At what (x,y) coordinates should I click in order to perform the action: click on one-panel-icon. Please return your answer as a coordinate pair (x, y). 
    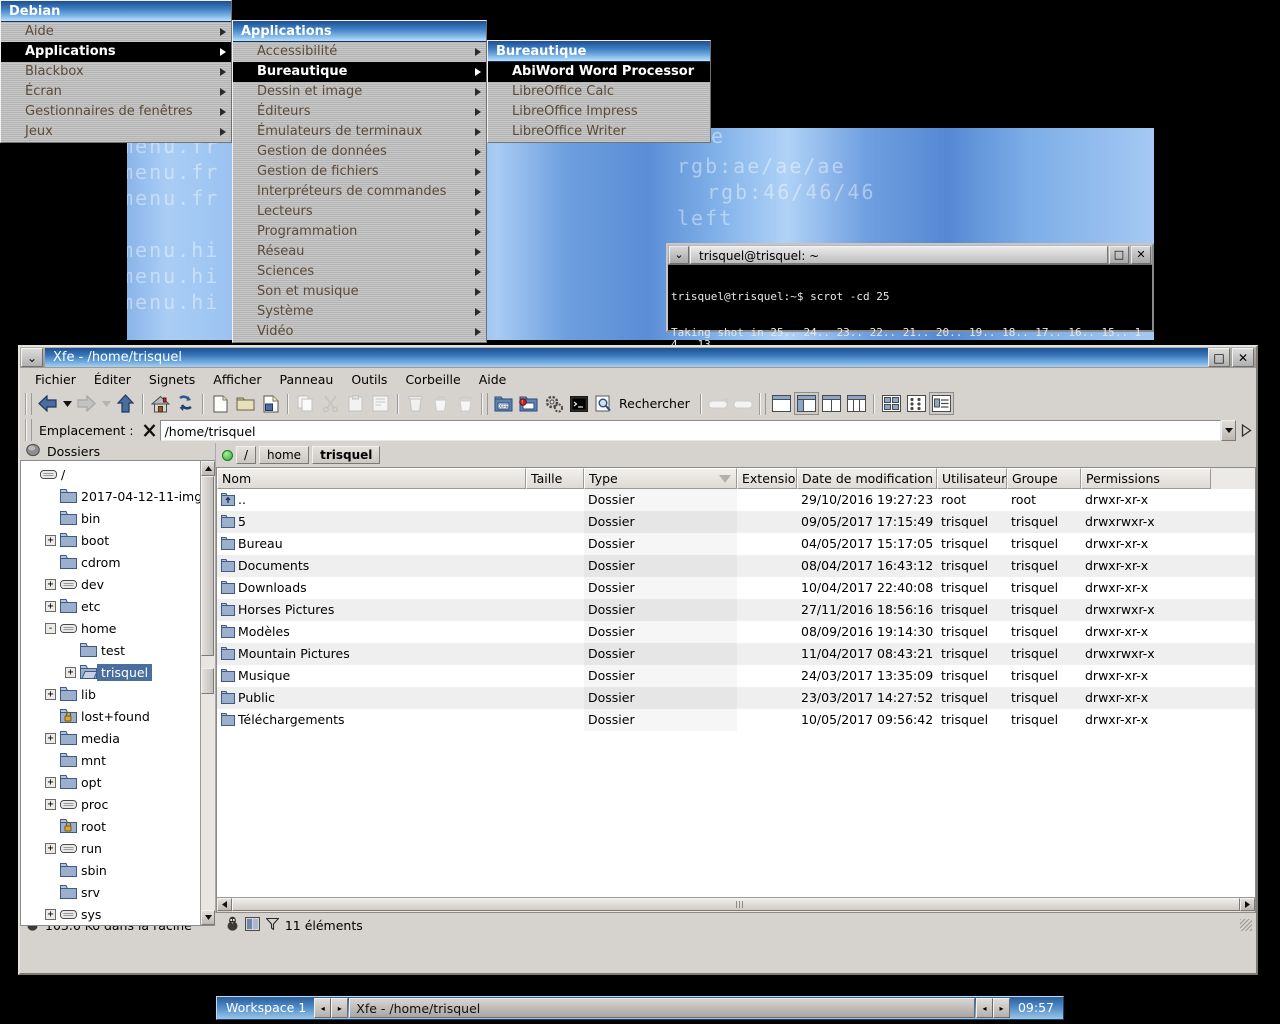
    Looking at the image, I should click on (781, 403).